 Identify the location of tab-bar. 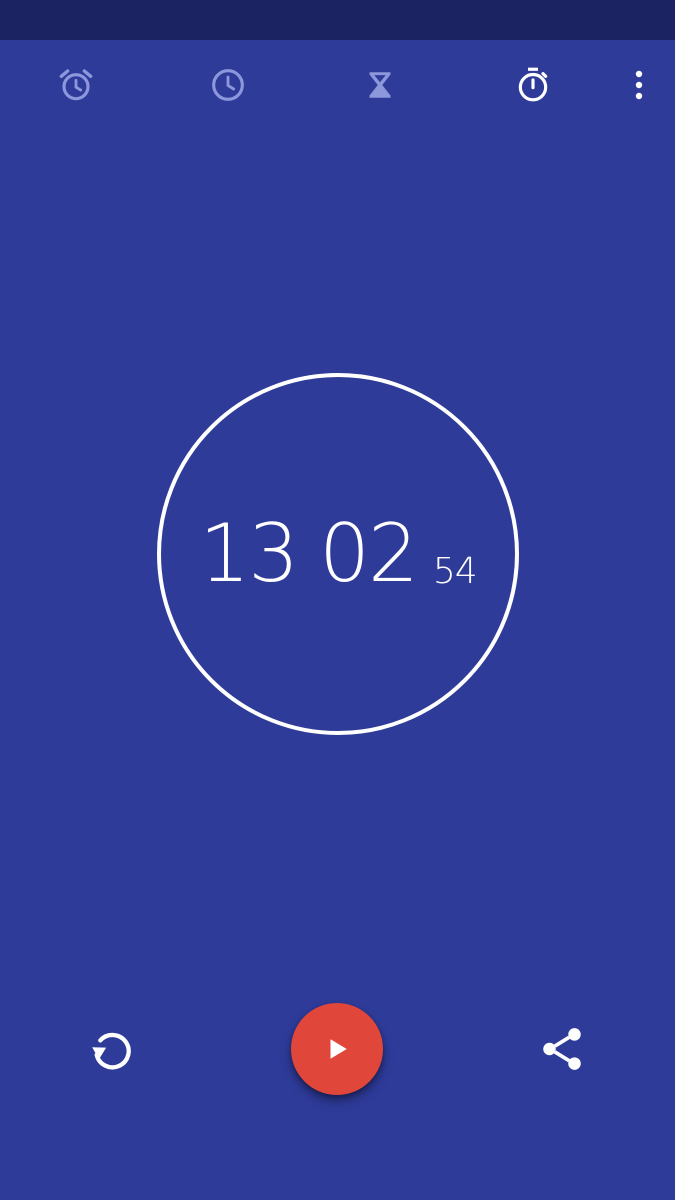
(337, 85).